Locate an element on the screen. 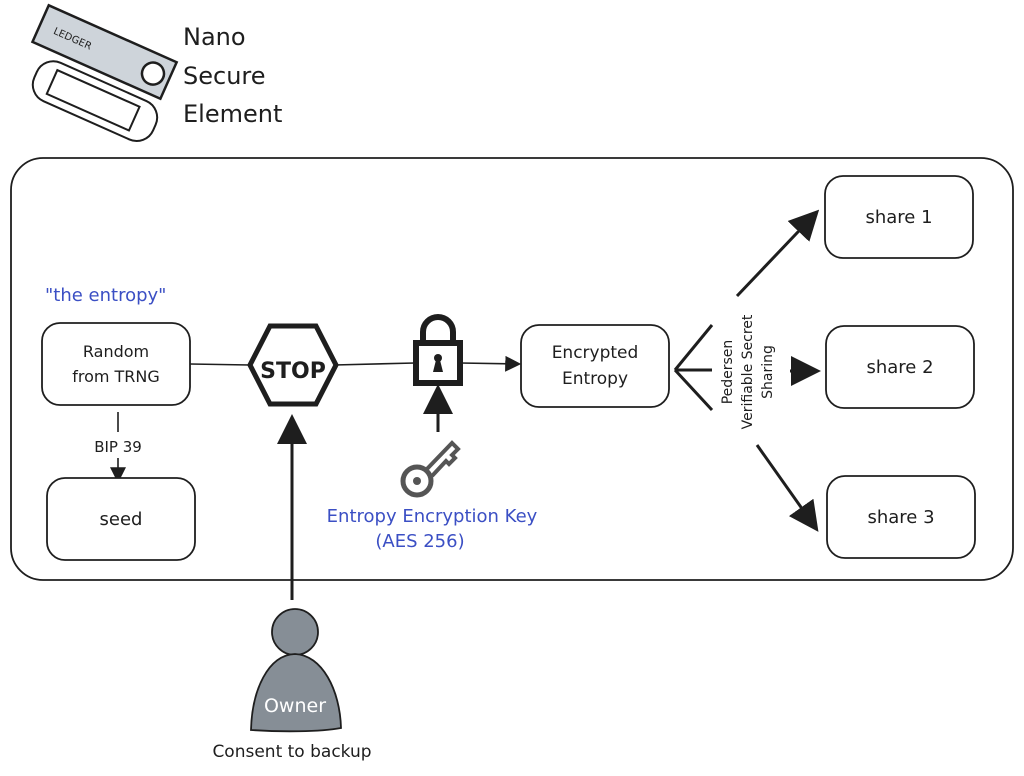 The image size is (1024, 776). random-trng-node: Random from TRNG is located at coordinates (116, 364).